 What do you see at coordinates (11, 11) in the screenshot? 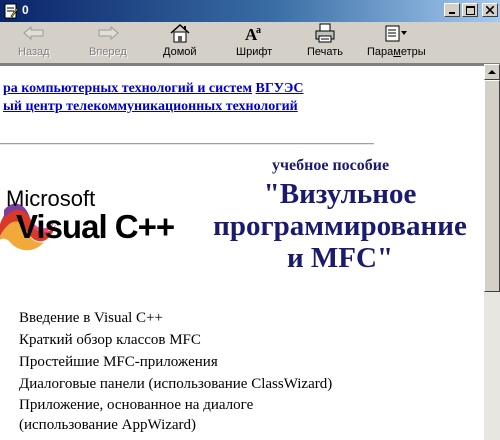
I see `document-edit-icon` at bounding box center [11, 11].